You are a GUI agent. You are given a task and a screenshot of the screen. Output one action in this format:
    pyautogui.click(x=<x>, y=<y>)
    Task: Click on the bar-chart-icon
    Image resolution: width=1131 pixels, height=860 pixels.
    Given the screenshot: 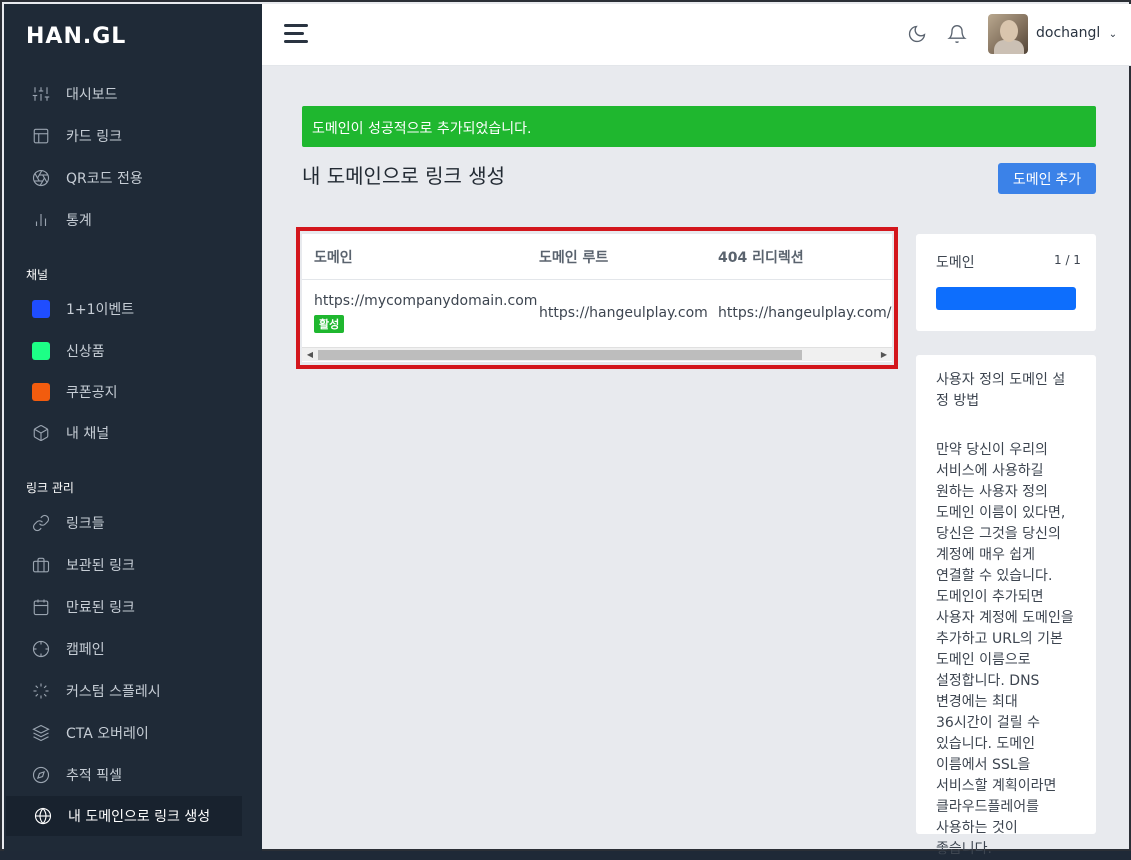 What is the action you would take?
    pyautogui.click(x=41, y=220)
    